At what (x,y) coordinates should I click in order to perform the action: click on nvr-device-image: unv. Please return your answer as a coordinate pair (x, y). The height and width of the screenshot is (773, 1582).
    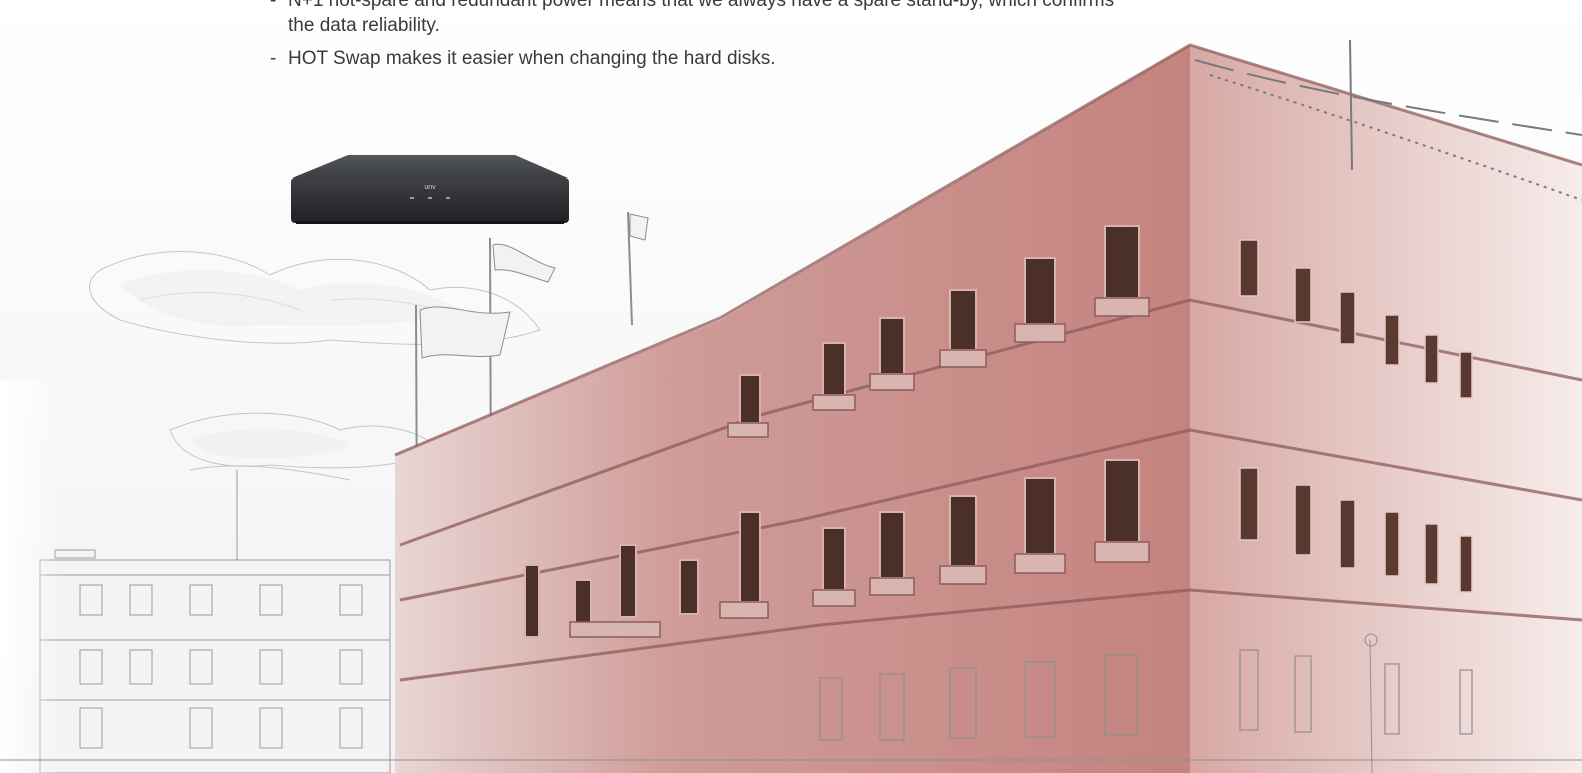
    Looking at the image, I should click on (430, 189).